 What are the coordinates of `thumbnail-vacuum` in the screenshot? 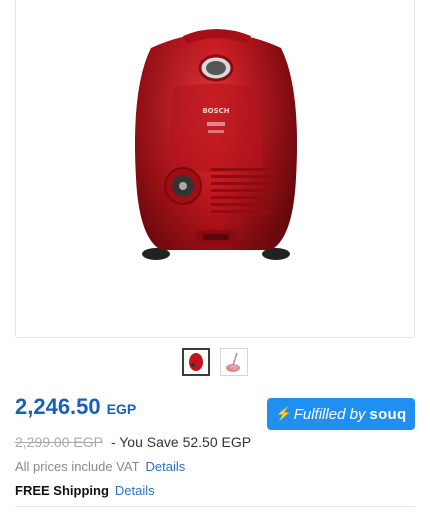 It's located at (196, 362).